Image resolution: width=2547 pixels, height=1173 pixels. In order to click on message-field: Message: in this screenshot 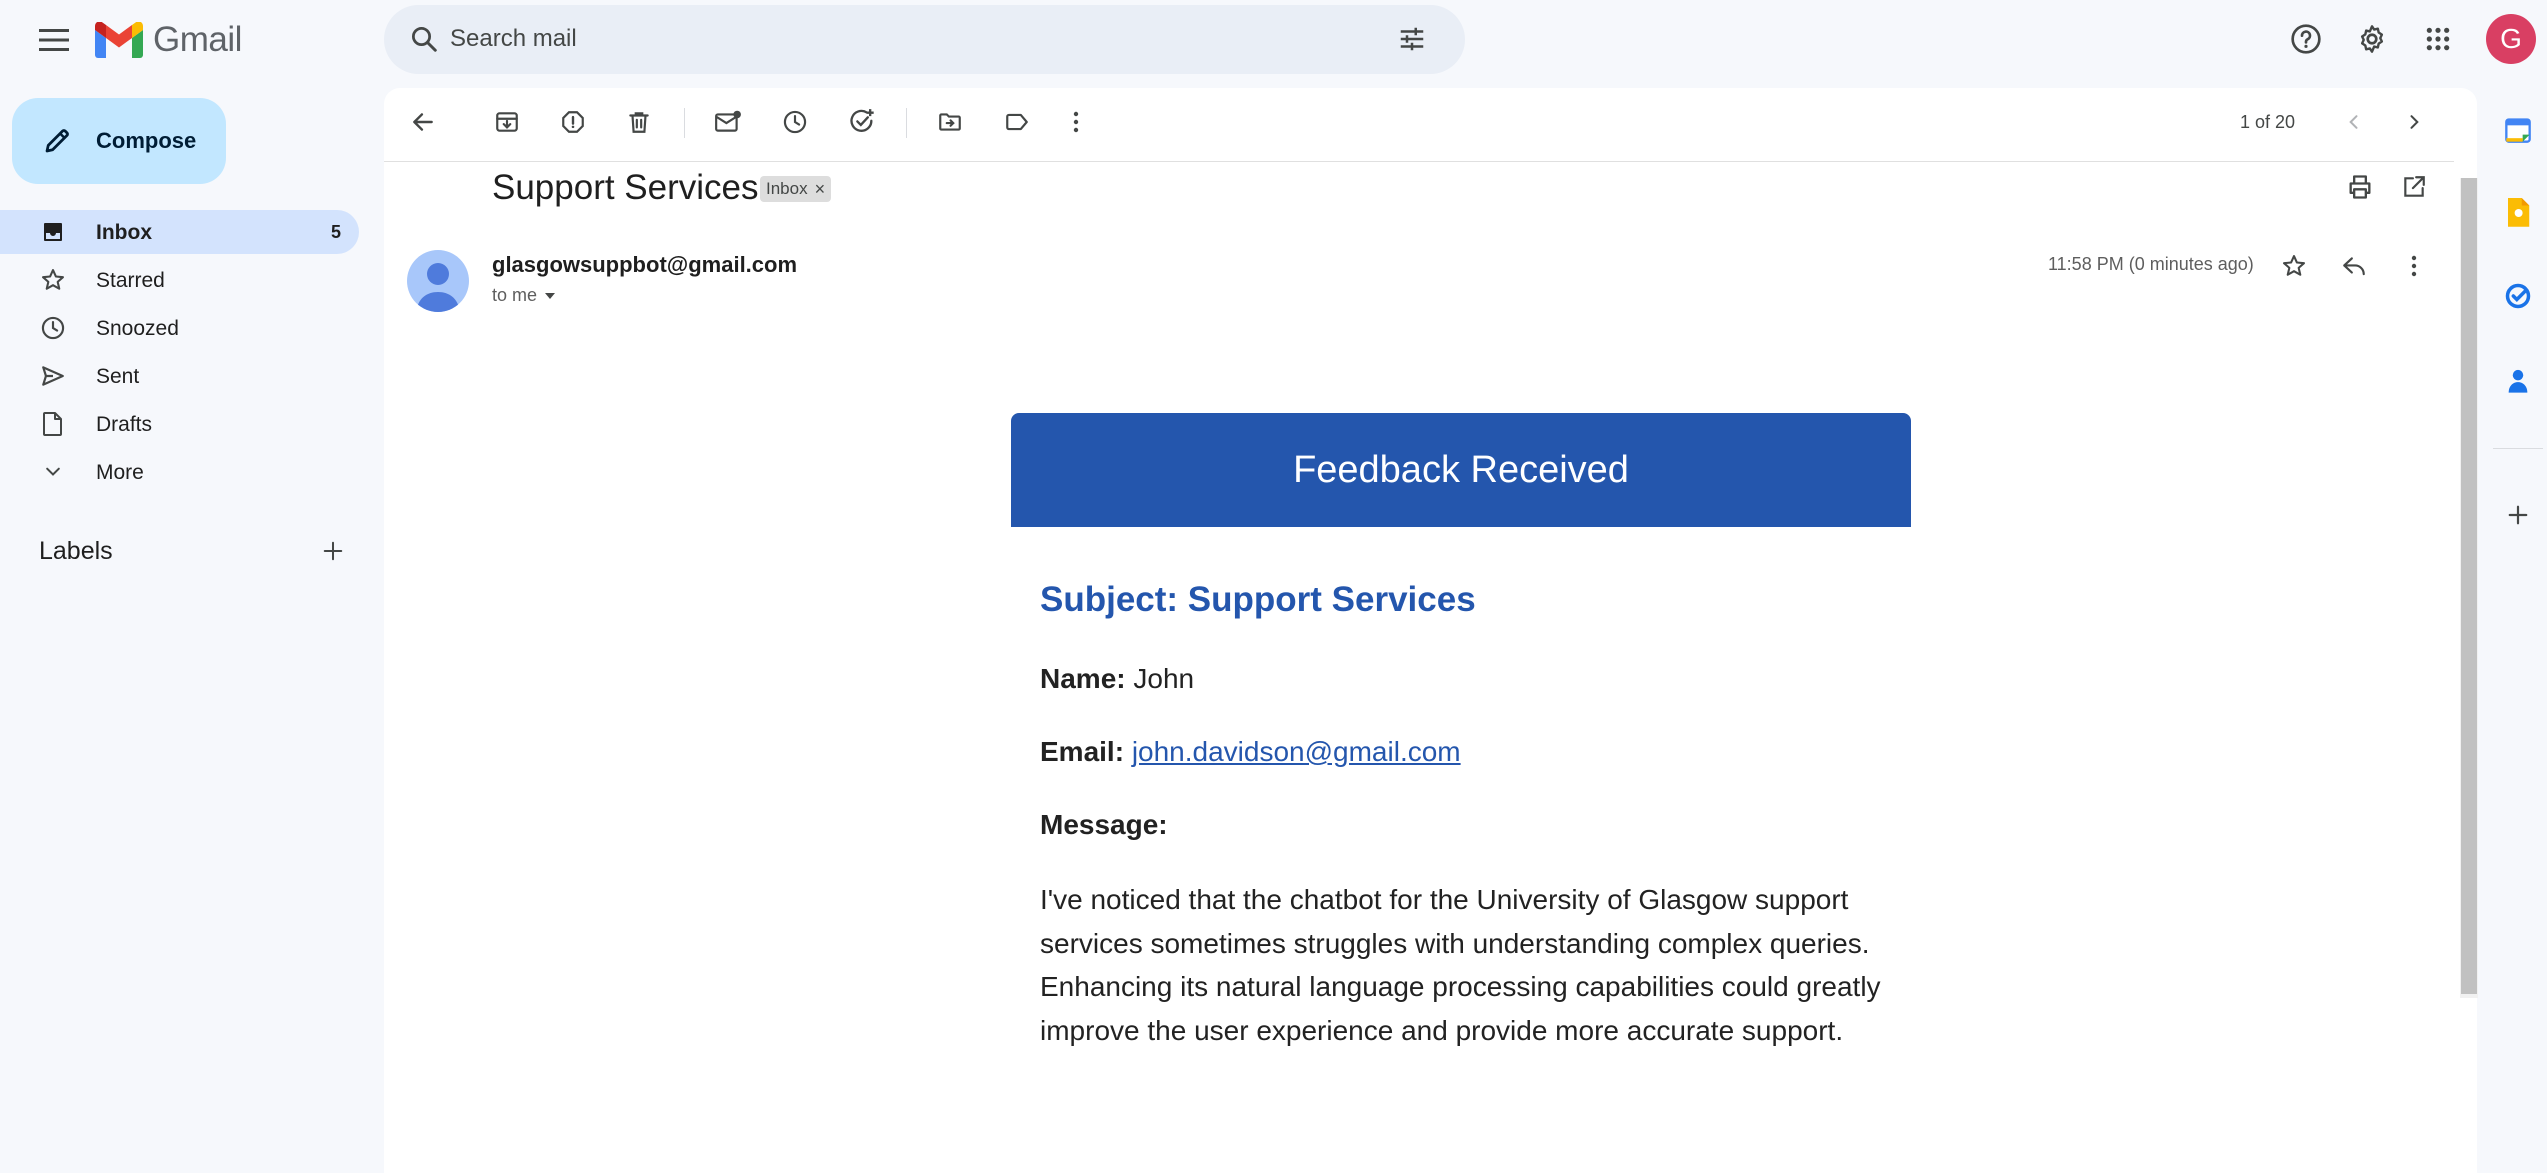, I will do `click(1104, 825)`.